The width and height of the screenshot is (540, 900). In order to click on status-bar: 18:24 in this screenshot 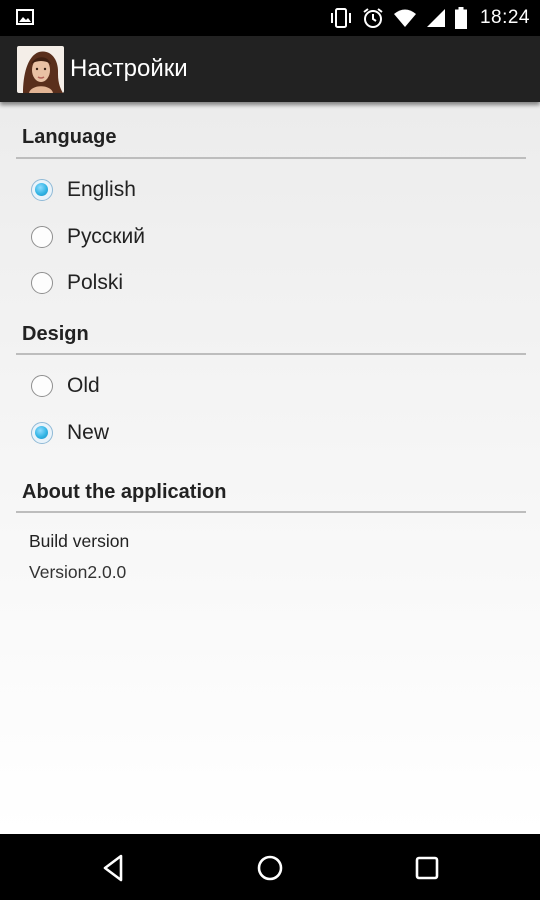, I will do `click(270, 18)`.